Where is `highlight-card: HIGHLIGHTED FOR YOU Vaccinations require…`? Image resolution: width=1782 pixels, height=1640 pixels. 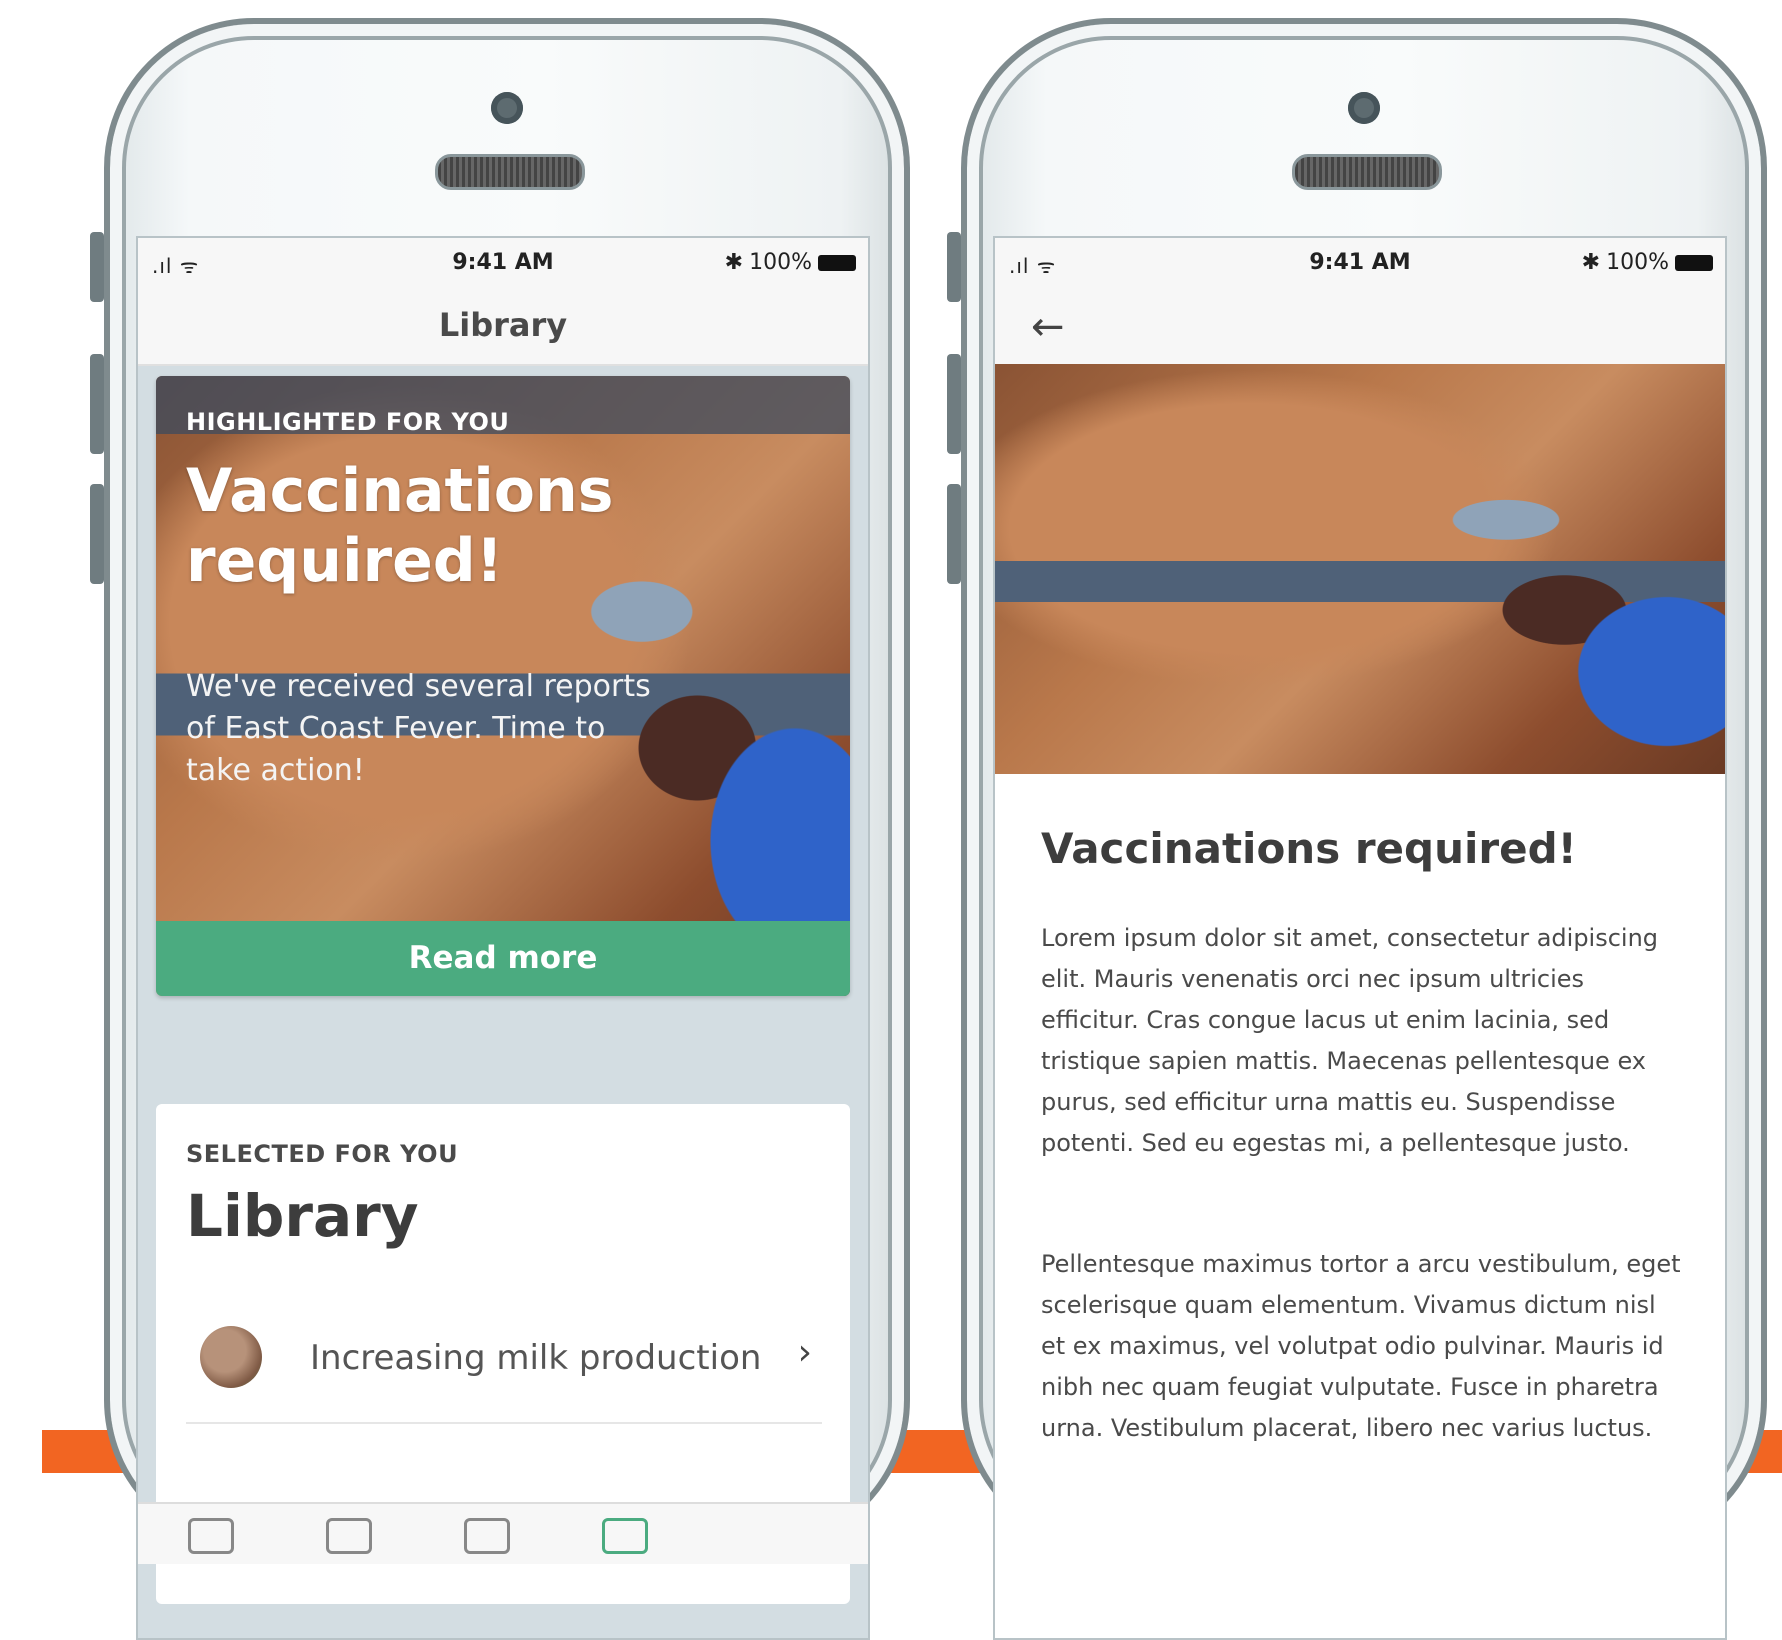
highlight-card: HIGHLIGHTED FOR YOU Vaccinations require… is located at coordinates (503, 686).